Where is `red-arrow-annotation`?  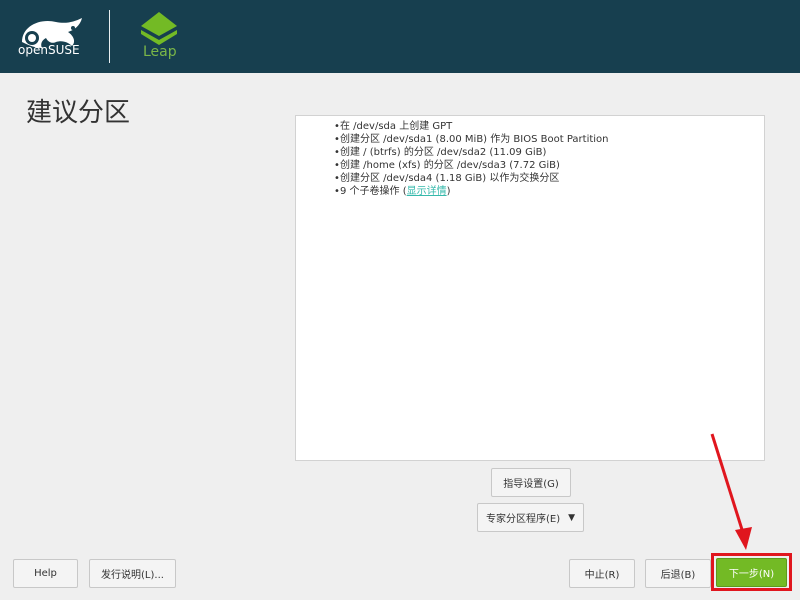
red-arrow-annotation is located at coordinates (731, 491).